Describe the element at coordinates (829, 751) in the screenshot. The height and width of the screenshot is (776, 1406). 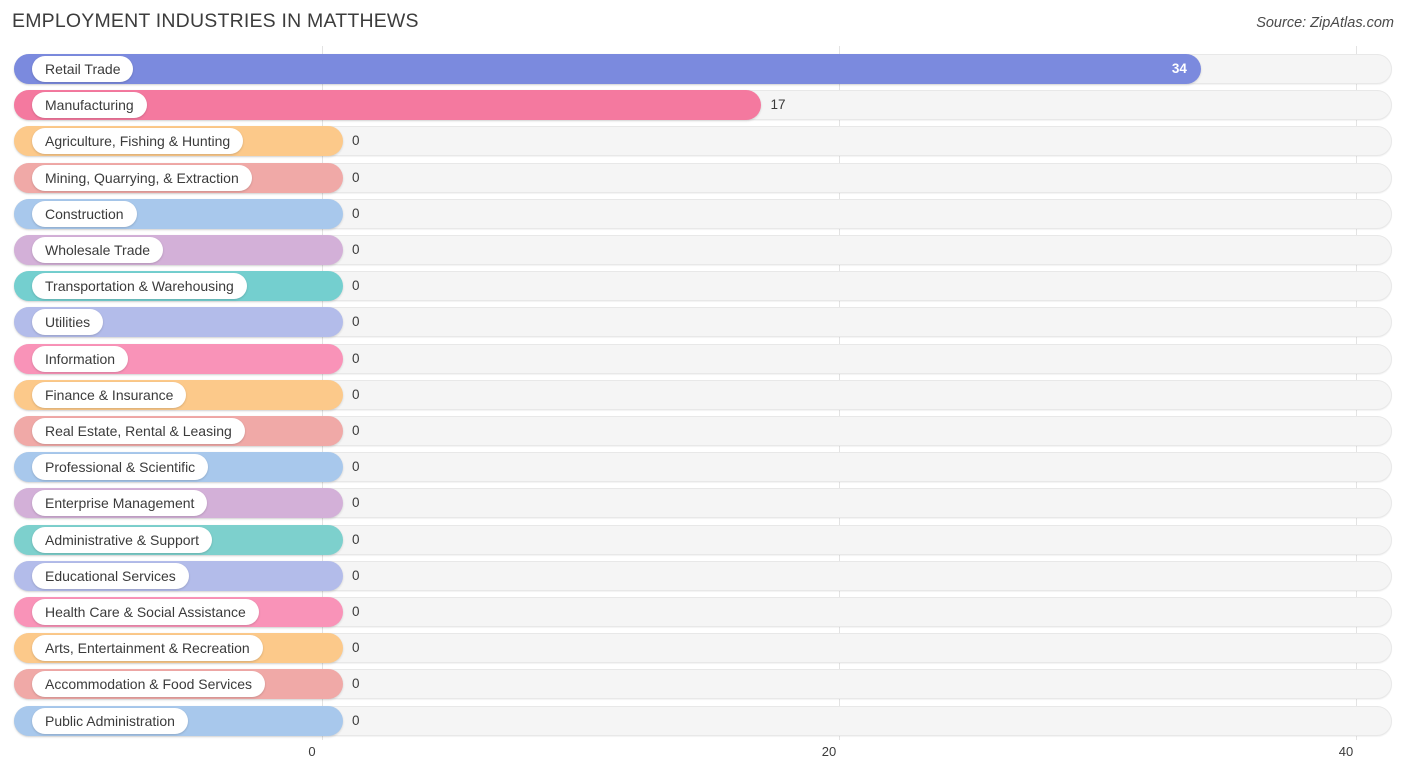
I see `x-tick-label: 20` at that location.